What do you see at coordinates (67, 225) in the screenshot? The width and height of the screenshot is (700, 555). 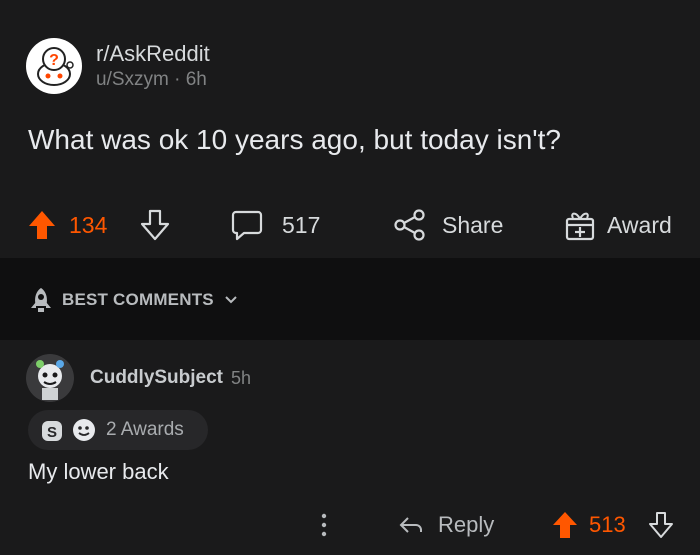 I see `upvote-button: 134` at bounding box center [67, 225].